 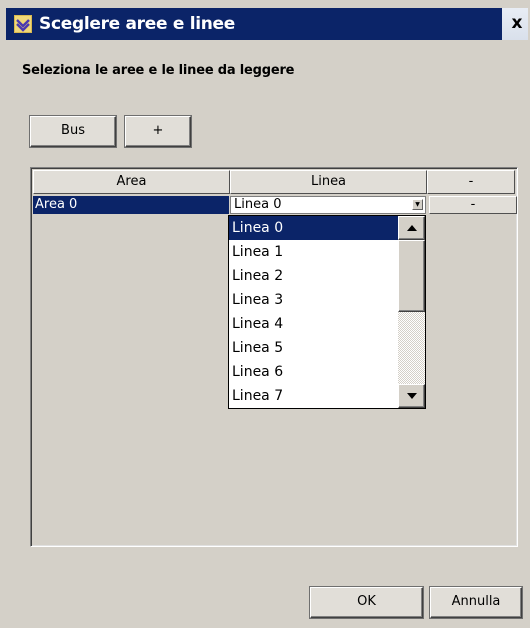 I want to click on linea-combobox-value: Linea 0, so click(x=258, y=204).